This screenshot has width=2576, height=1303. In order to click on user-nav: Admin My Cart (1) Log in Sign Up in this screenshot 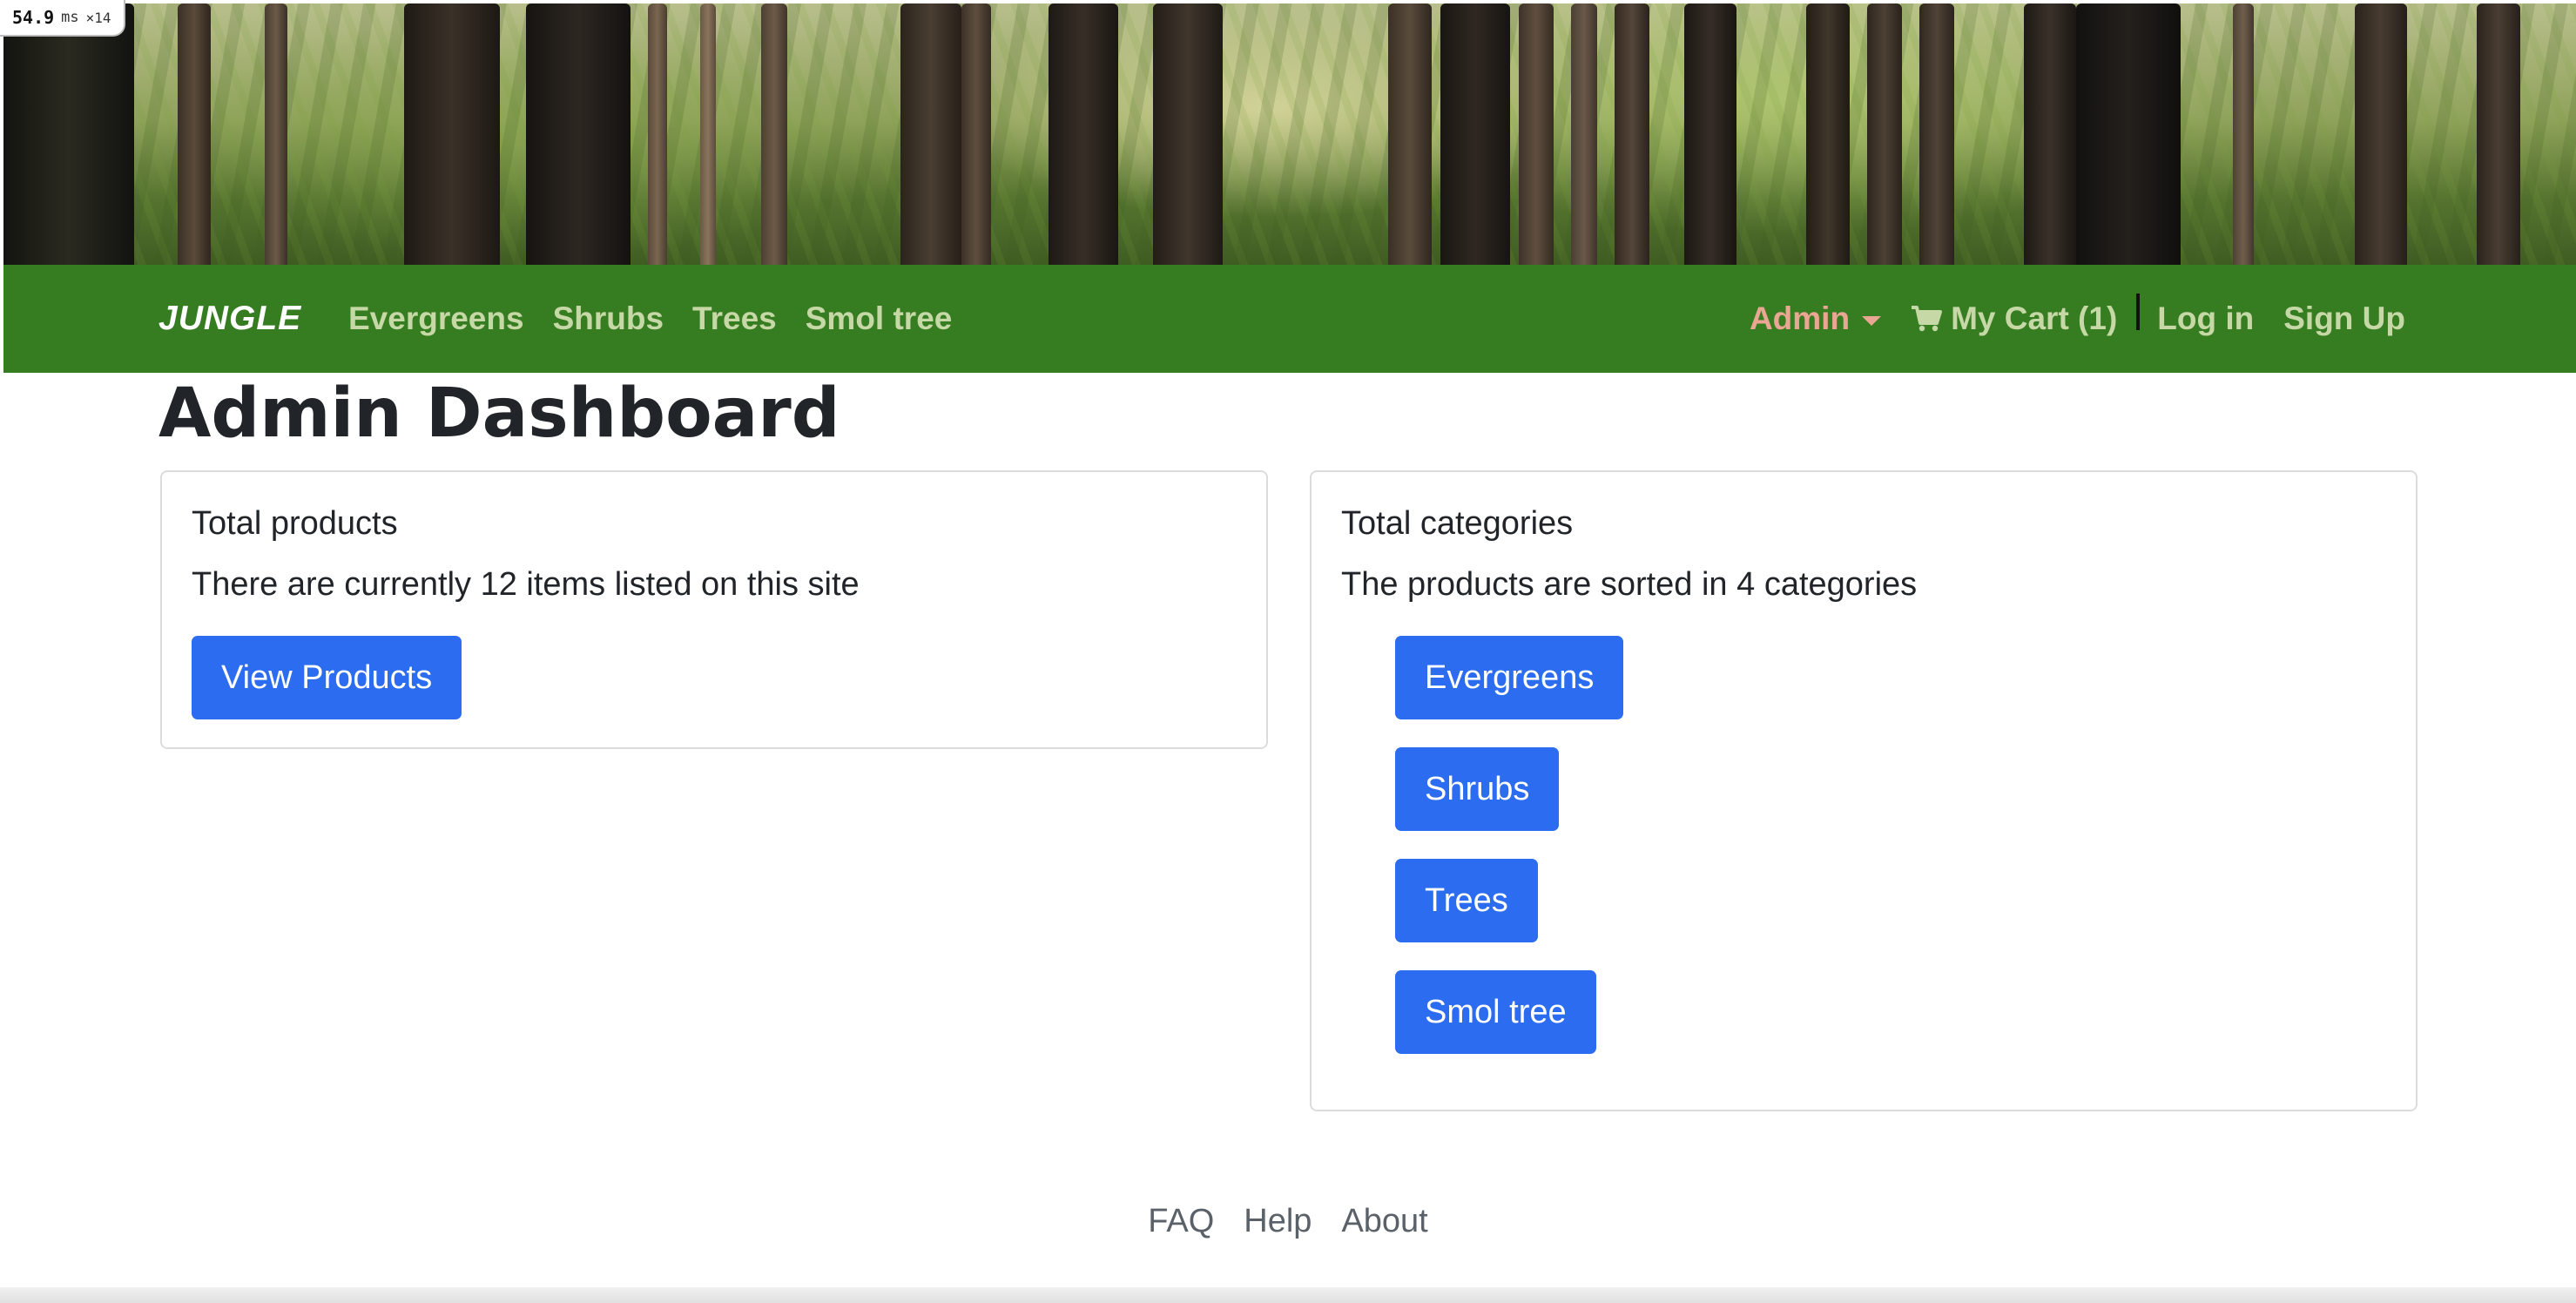, I will do `click(2077, 319)`.